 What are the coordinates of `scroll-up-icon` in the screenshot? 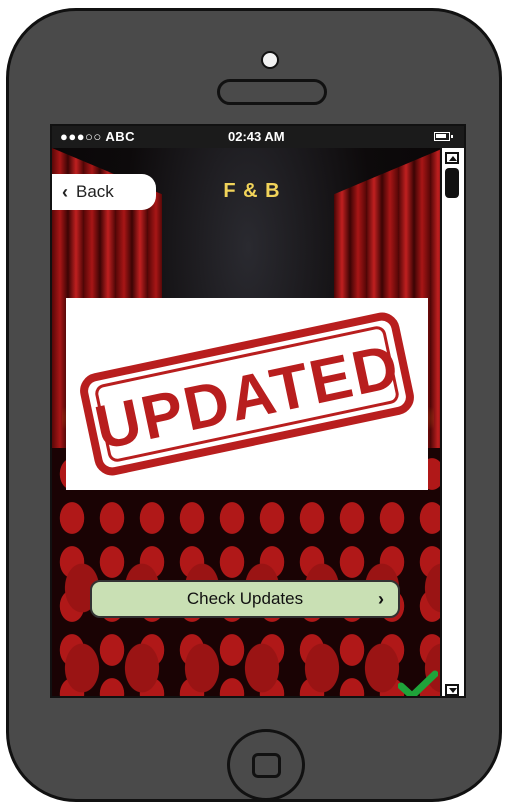 It's located at (452, 158).